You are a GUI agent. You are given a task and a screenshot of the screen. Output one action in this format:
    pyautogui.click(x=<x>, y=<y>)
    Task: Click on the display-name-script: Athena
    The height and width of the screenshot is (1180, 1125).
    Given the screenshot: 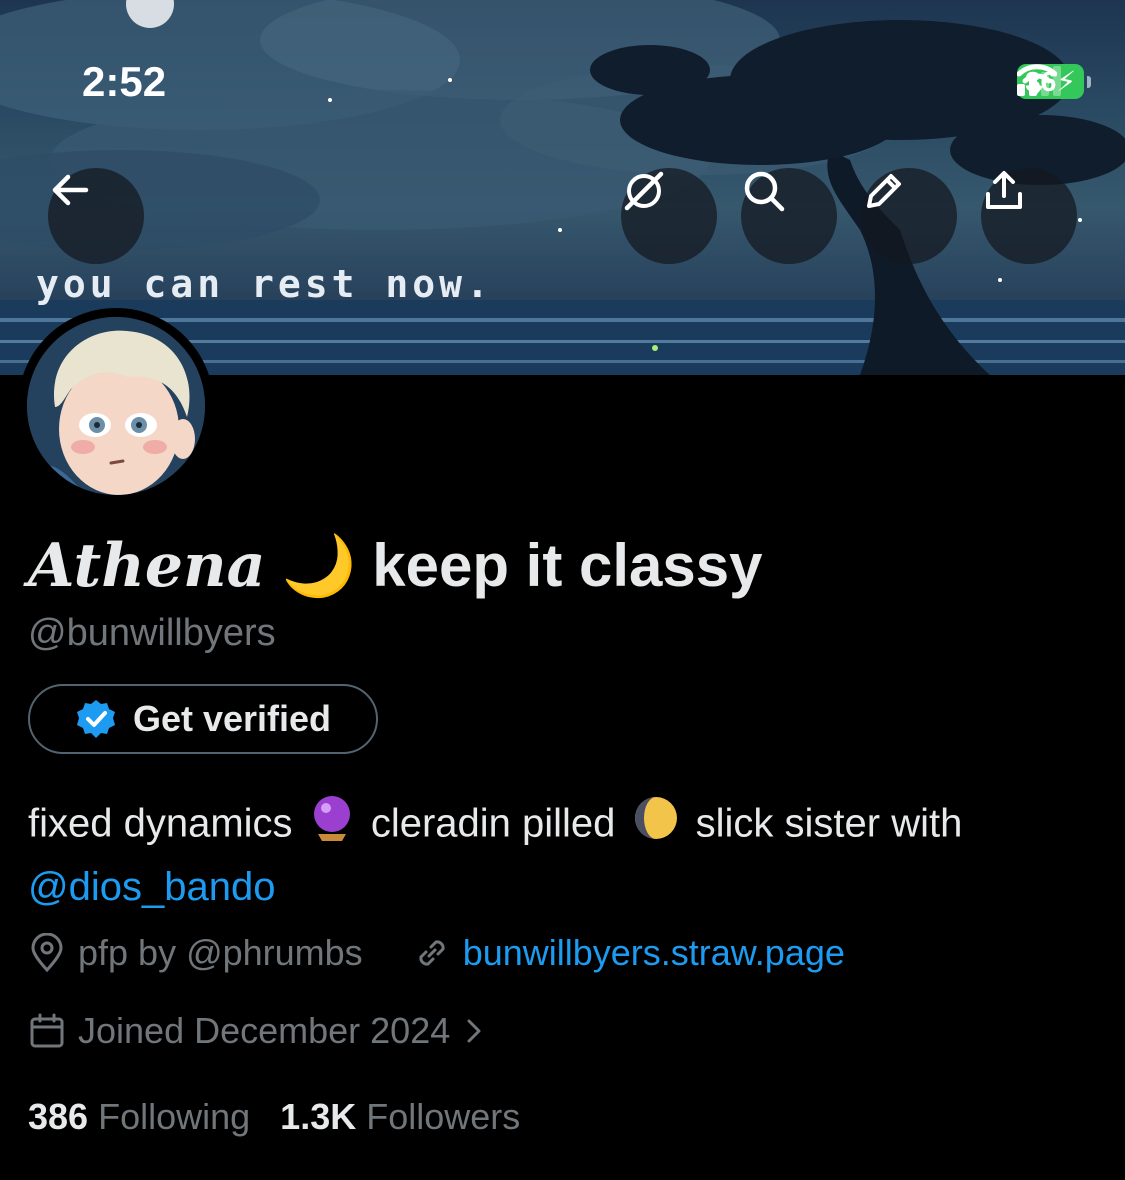 What is the action you would take?
    pyautogui.click(x=147, y=565)
    